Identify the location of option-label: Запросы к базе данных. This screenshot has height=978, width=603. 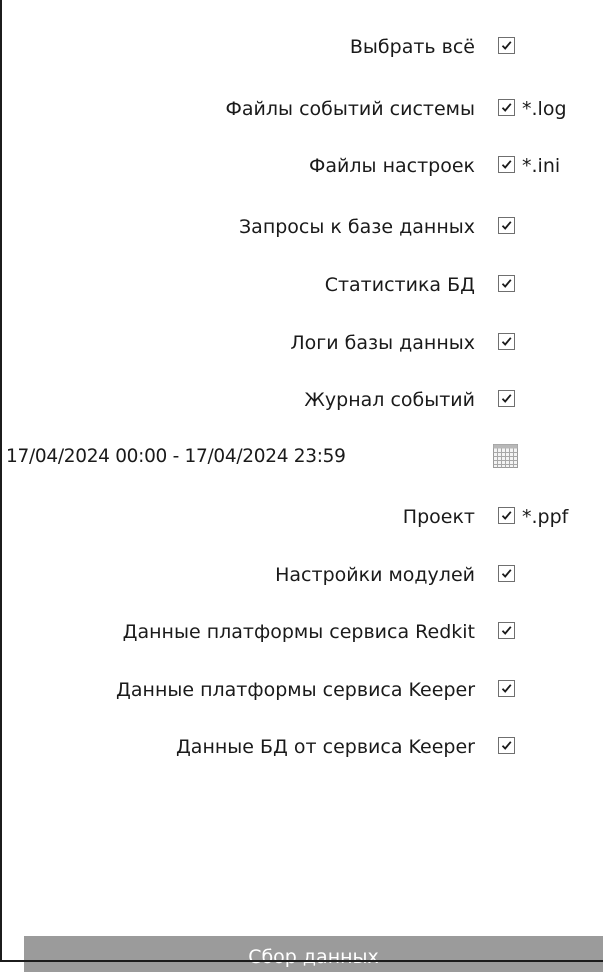
(357, 227).